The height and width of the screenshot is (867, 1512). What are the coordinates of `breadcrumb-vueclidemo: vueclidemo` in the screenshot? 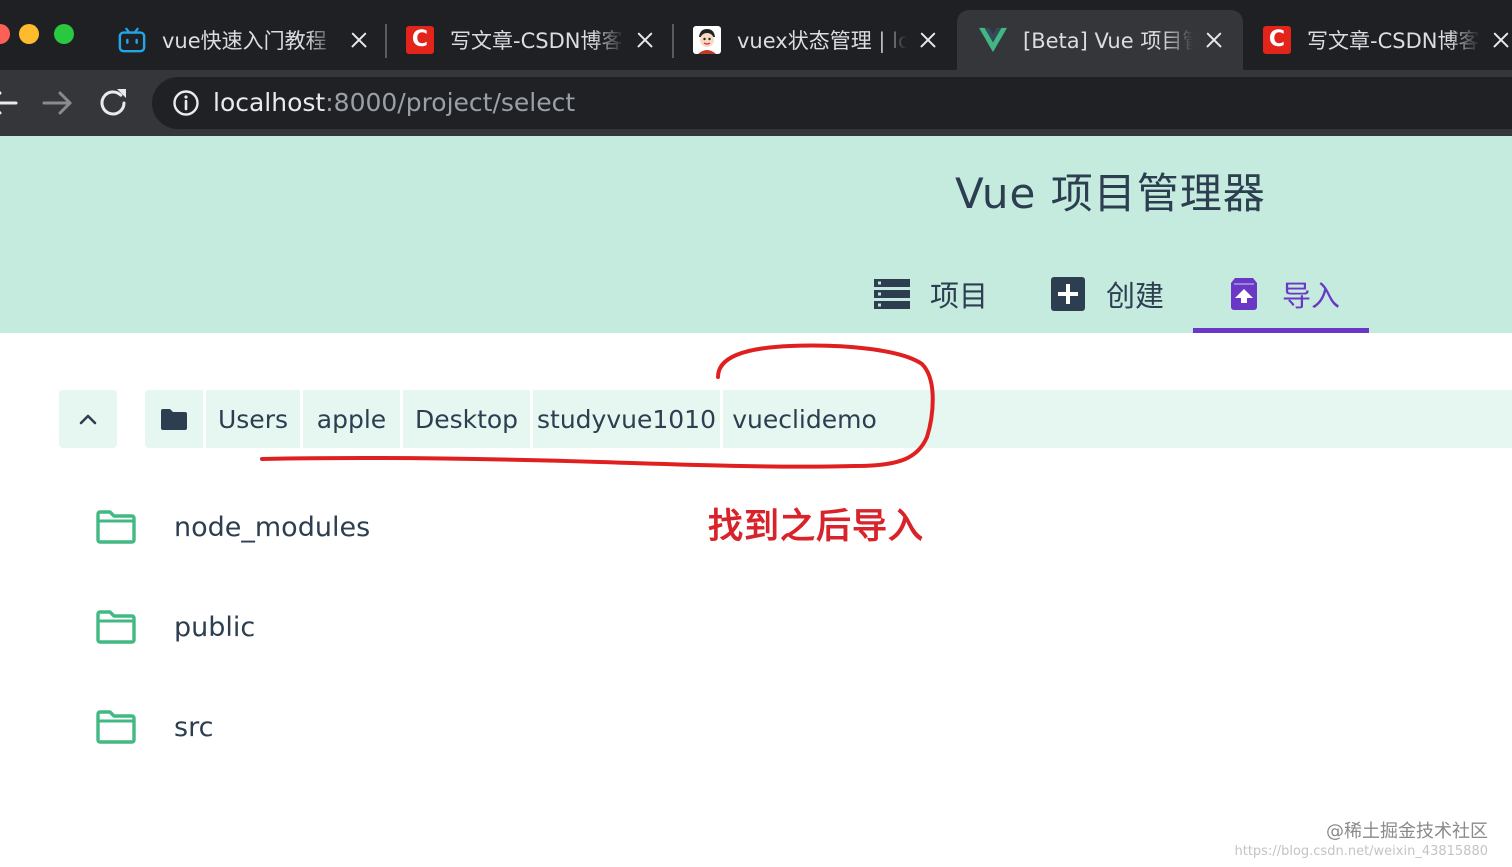 It's located at (804, 419).